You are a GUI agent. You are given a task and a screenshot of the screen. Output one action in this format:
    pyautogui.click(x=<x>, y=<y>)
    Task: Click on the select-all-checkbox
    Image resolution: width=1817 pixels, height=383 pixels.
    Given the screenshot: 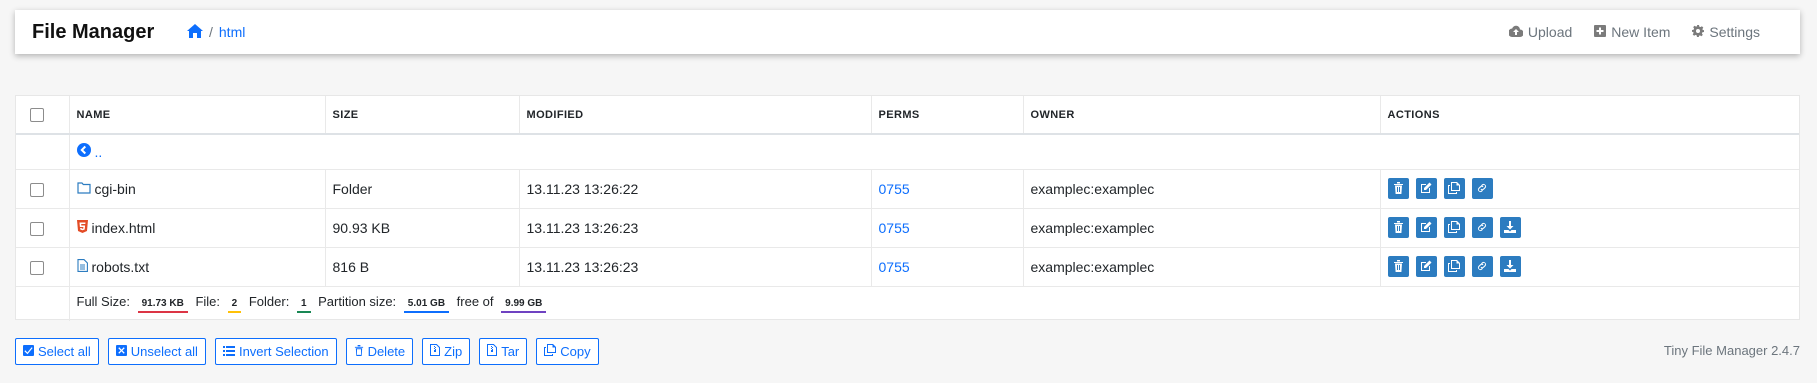 What is the action you would take?
    pyautogui.click(x=37, y=114)
    